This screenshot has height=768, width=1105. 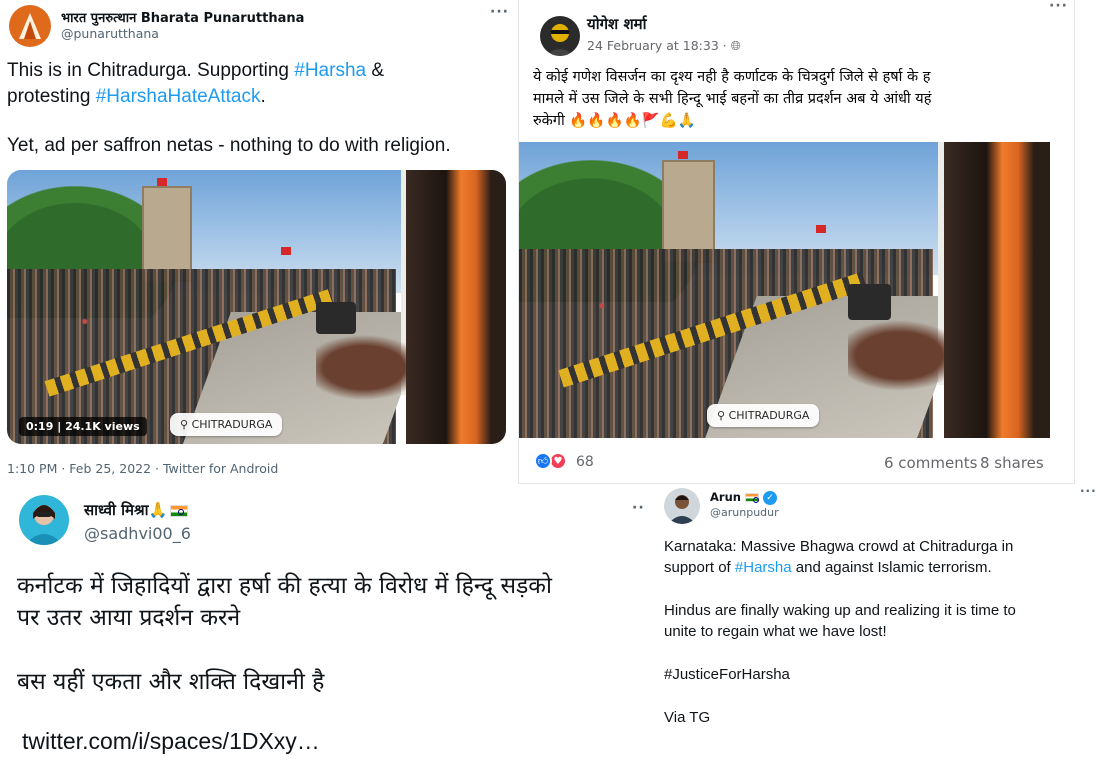 What do you see at coordinates (137, 533) in the screenshot?
I see `author-handle: @sadhvi00_6` at bounding box center [137, 533].